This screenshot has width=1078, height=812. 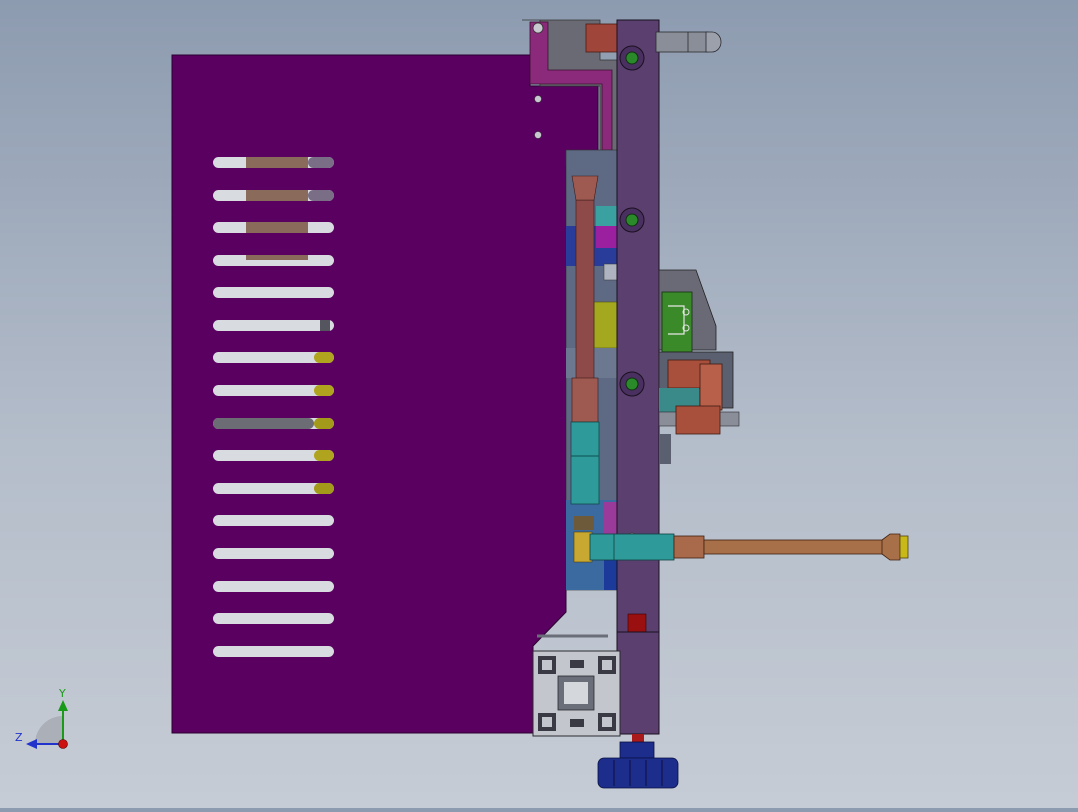 I want to click on brass-fitting, so click(x=583, y=547).